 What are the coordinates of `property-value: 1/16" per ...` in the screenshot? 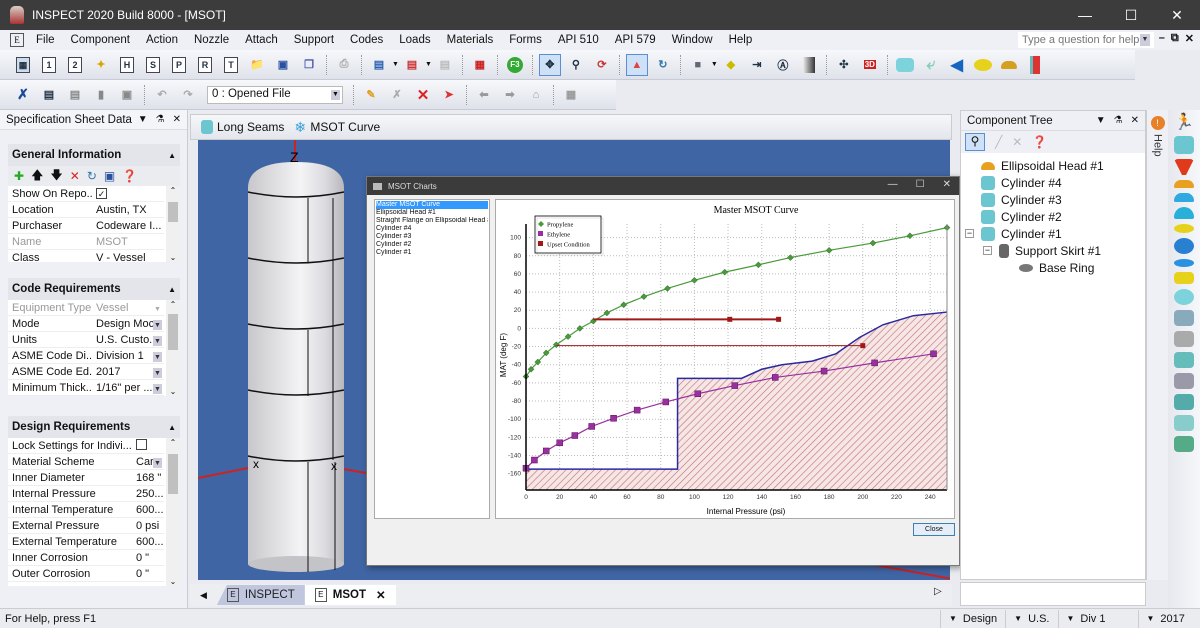 It's located at (124, 388).